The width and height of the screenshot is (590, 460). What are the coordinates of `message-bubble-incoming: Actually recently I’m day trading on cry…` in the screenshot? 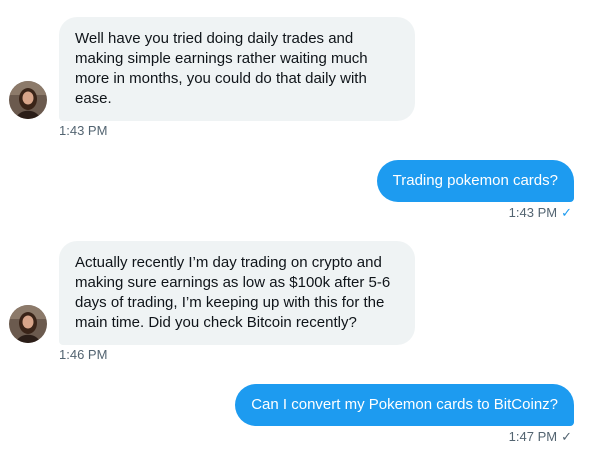 It's located at (237, 293).